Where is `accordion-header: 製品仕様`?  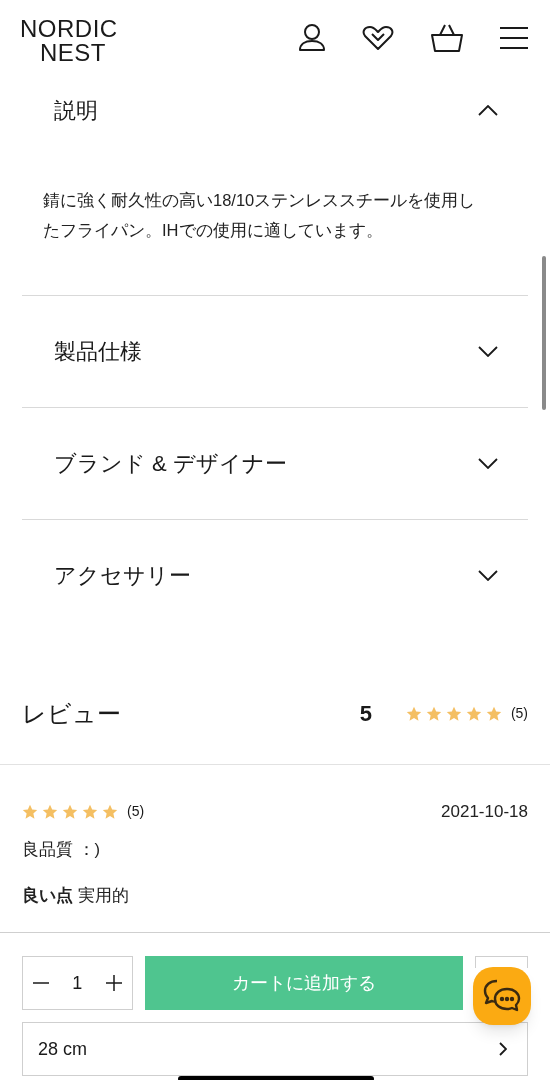
accordion-header: 製品仕様 is located at coordinates (275, 351).